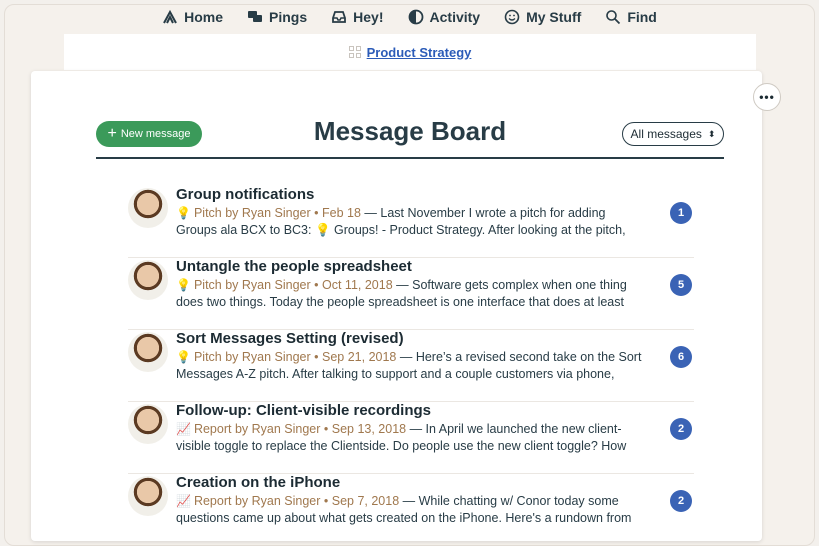 The width and height of the screenshot is (819, 546). What do you see at coordinates (288, 17) in the screenshot?
I see `nav-pings-label: Pings` at bounding box center [288, 17].